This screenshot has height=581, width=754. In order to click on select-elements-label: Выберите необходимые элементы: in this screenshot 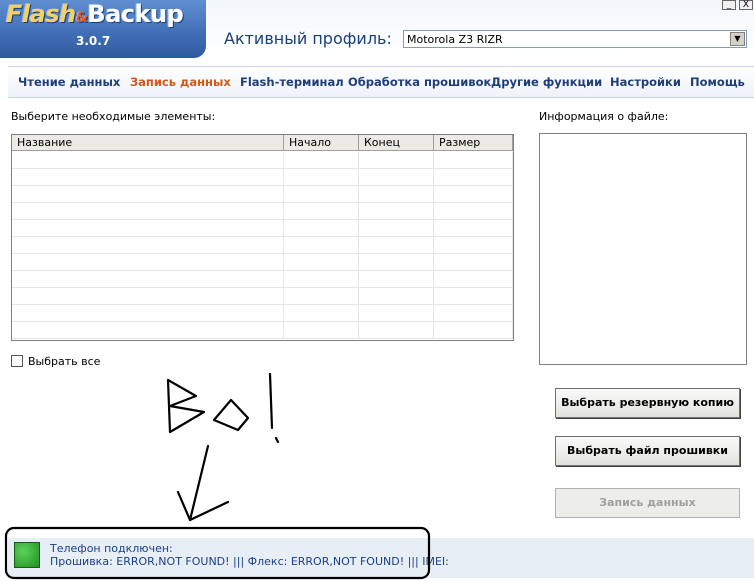, I will do `click(113, 116)`.